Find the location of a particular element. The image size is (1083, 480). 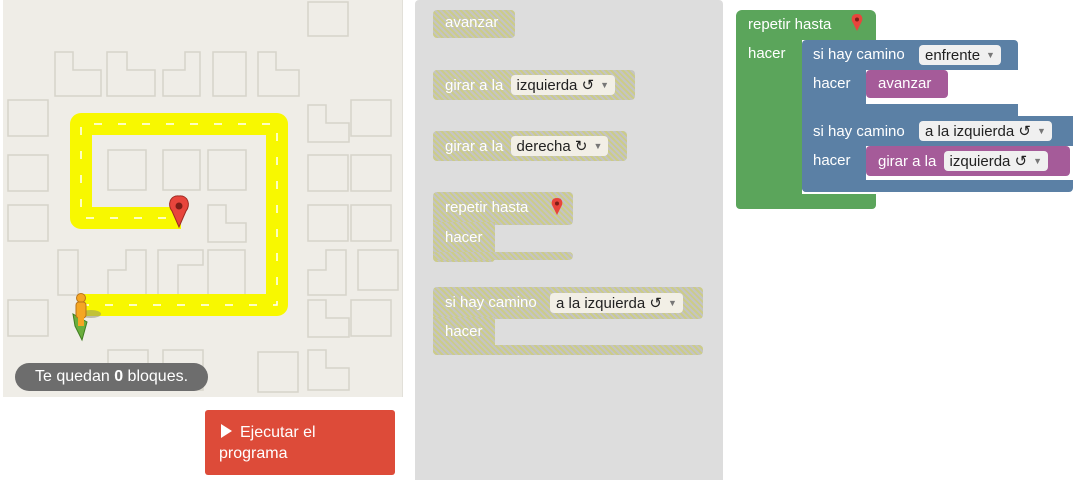

run-program-button: Ejecutar el programa is located at coordinates (300, 442).